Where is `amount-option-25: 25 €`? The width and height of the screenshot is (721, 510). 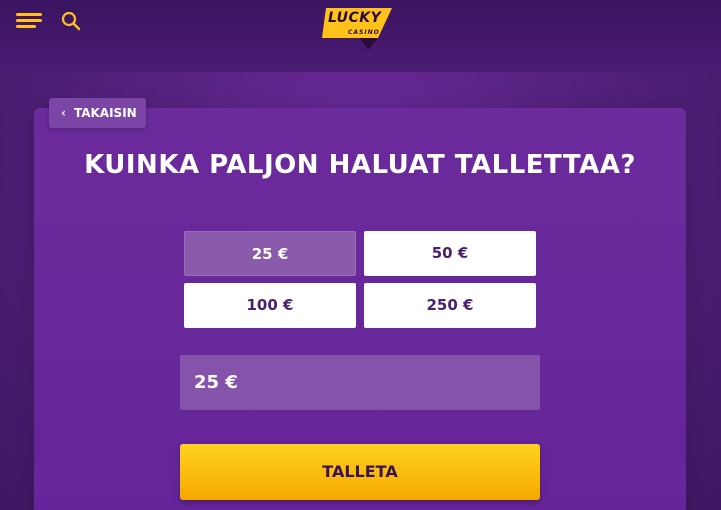 amount-option-25: 25 € is located at coordinates (270, 253).